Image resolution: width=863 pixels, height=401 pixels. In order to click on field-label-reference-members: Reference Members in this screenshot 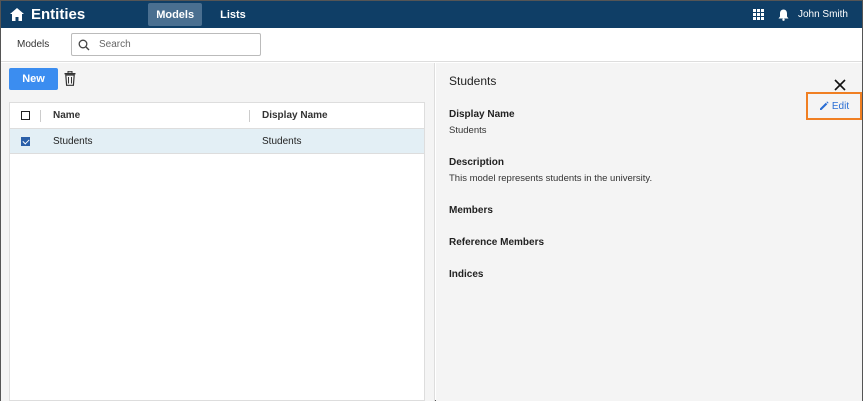, I will do `click(497, 242)`.